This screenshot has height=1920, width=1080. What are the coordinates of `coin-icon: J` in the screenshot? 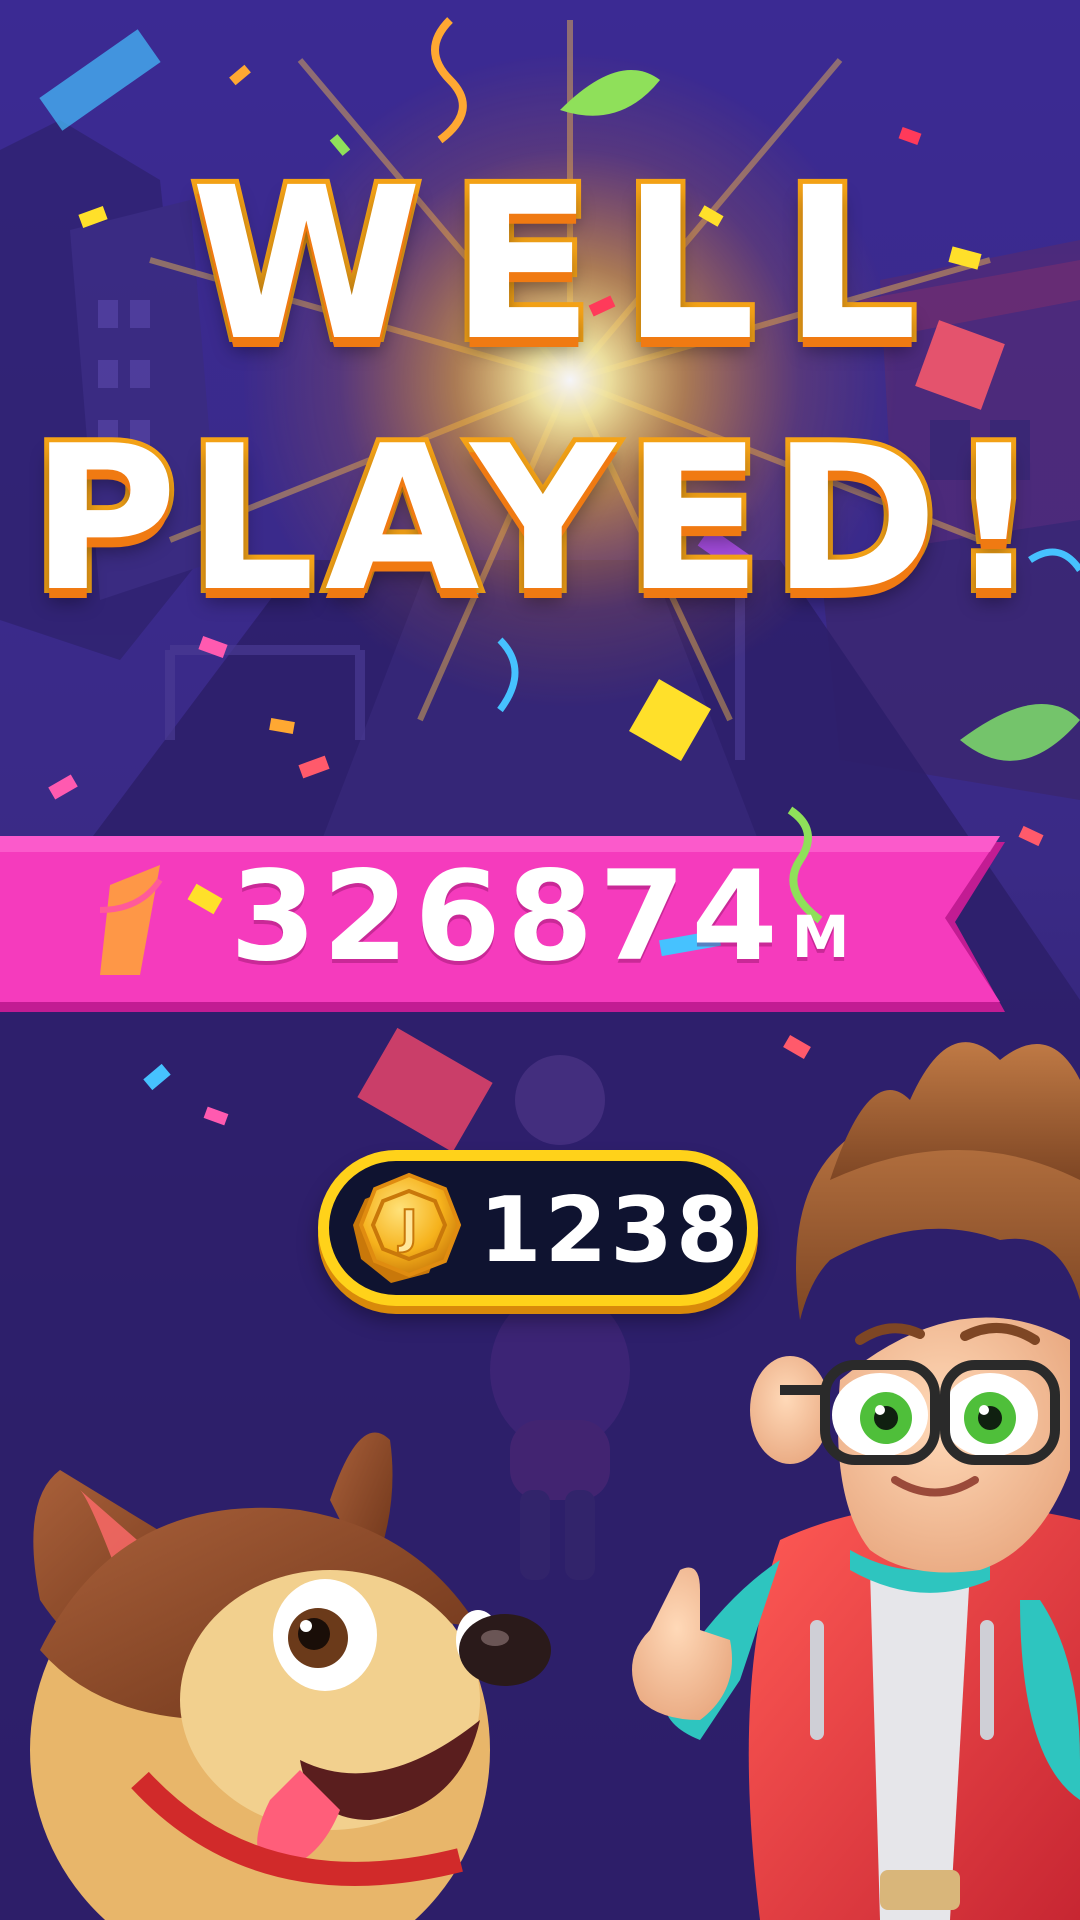 It's located at (407, 1227).